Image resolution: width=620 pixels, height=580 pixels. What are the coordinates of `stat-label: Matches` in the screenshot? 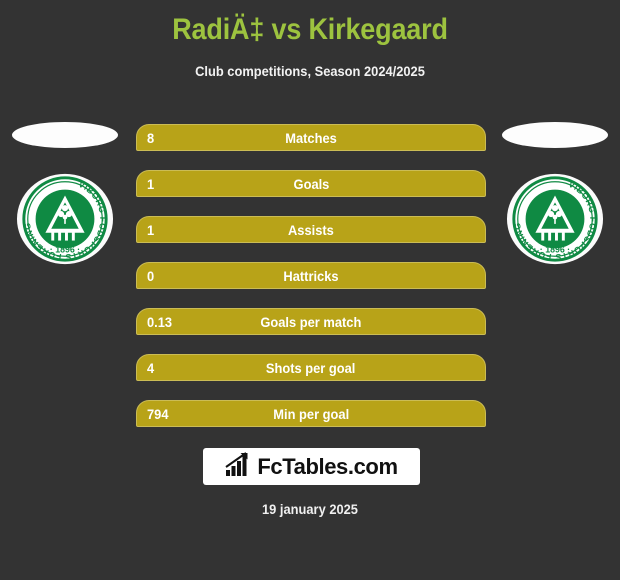 It's located at (311, 138).